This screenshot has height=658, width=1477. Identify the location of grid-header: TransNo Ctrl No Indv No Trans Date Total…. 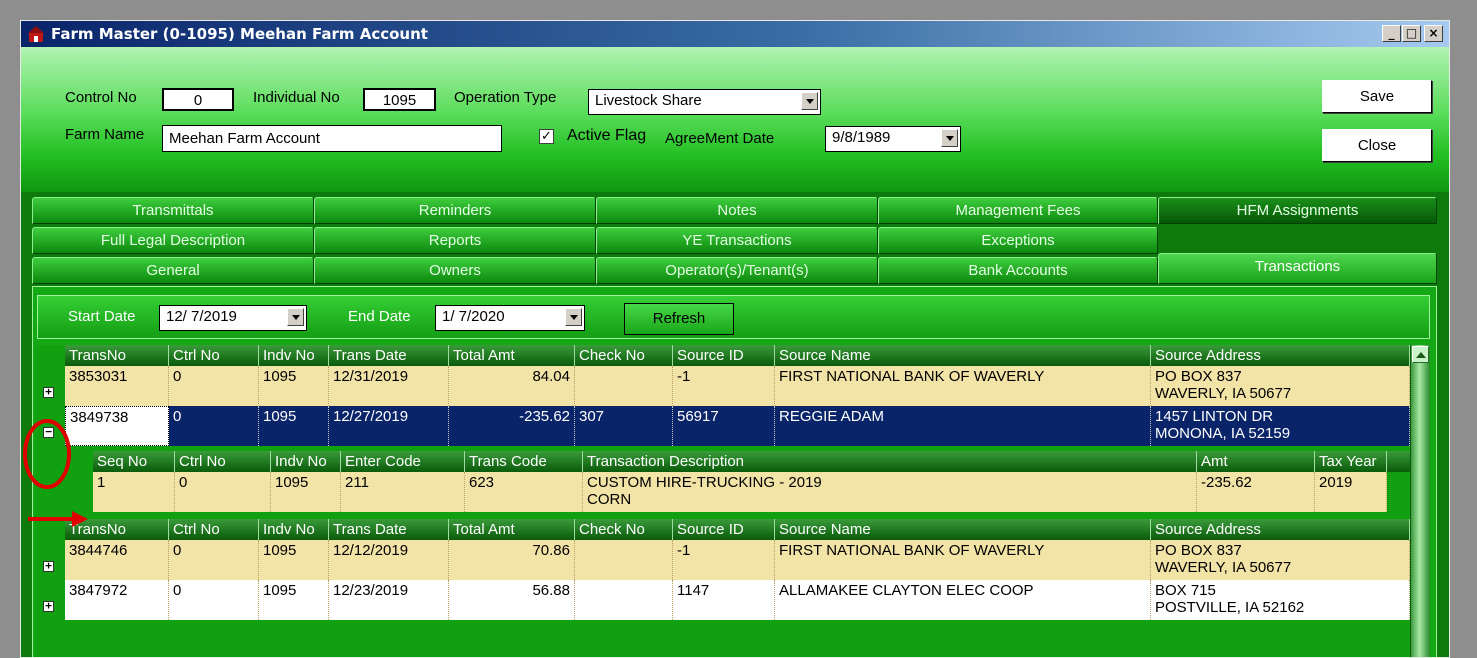
(737, 355).